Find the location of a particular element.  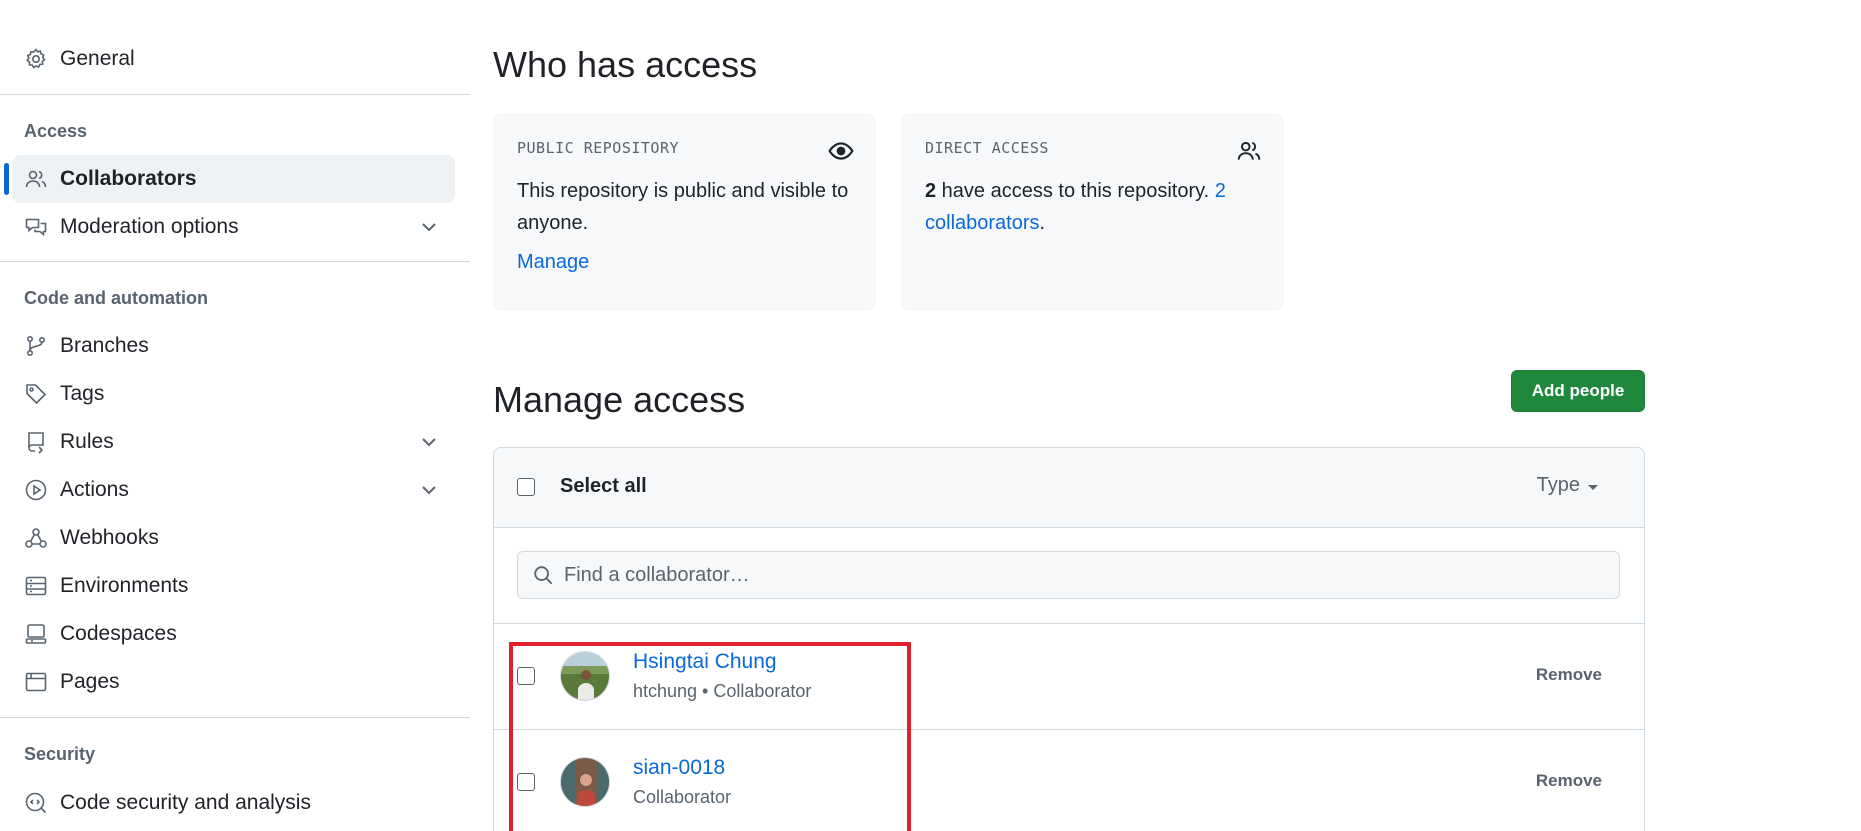

group-label-security: Security is located at coordinates (60, 754).